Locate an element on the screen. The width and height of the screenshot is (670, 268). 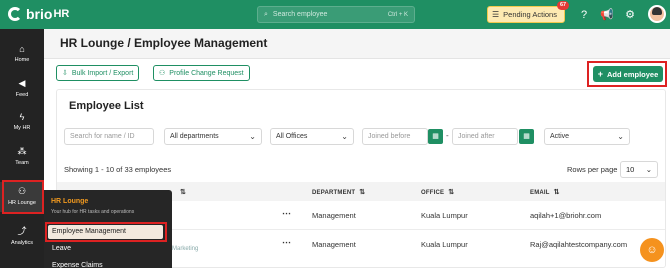
sidebar-item-label: Feed is located at coordinates (22, 95).